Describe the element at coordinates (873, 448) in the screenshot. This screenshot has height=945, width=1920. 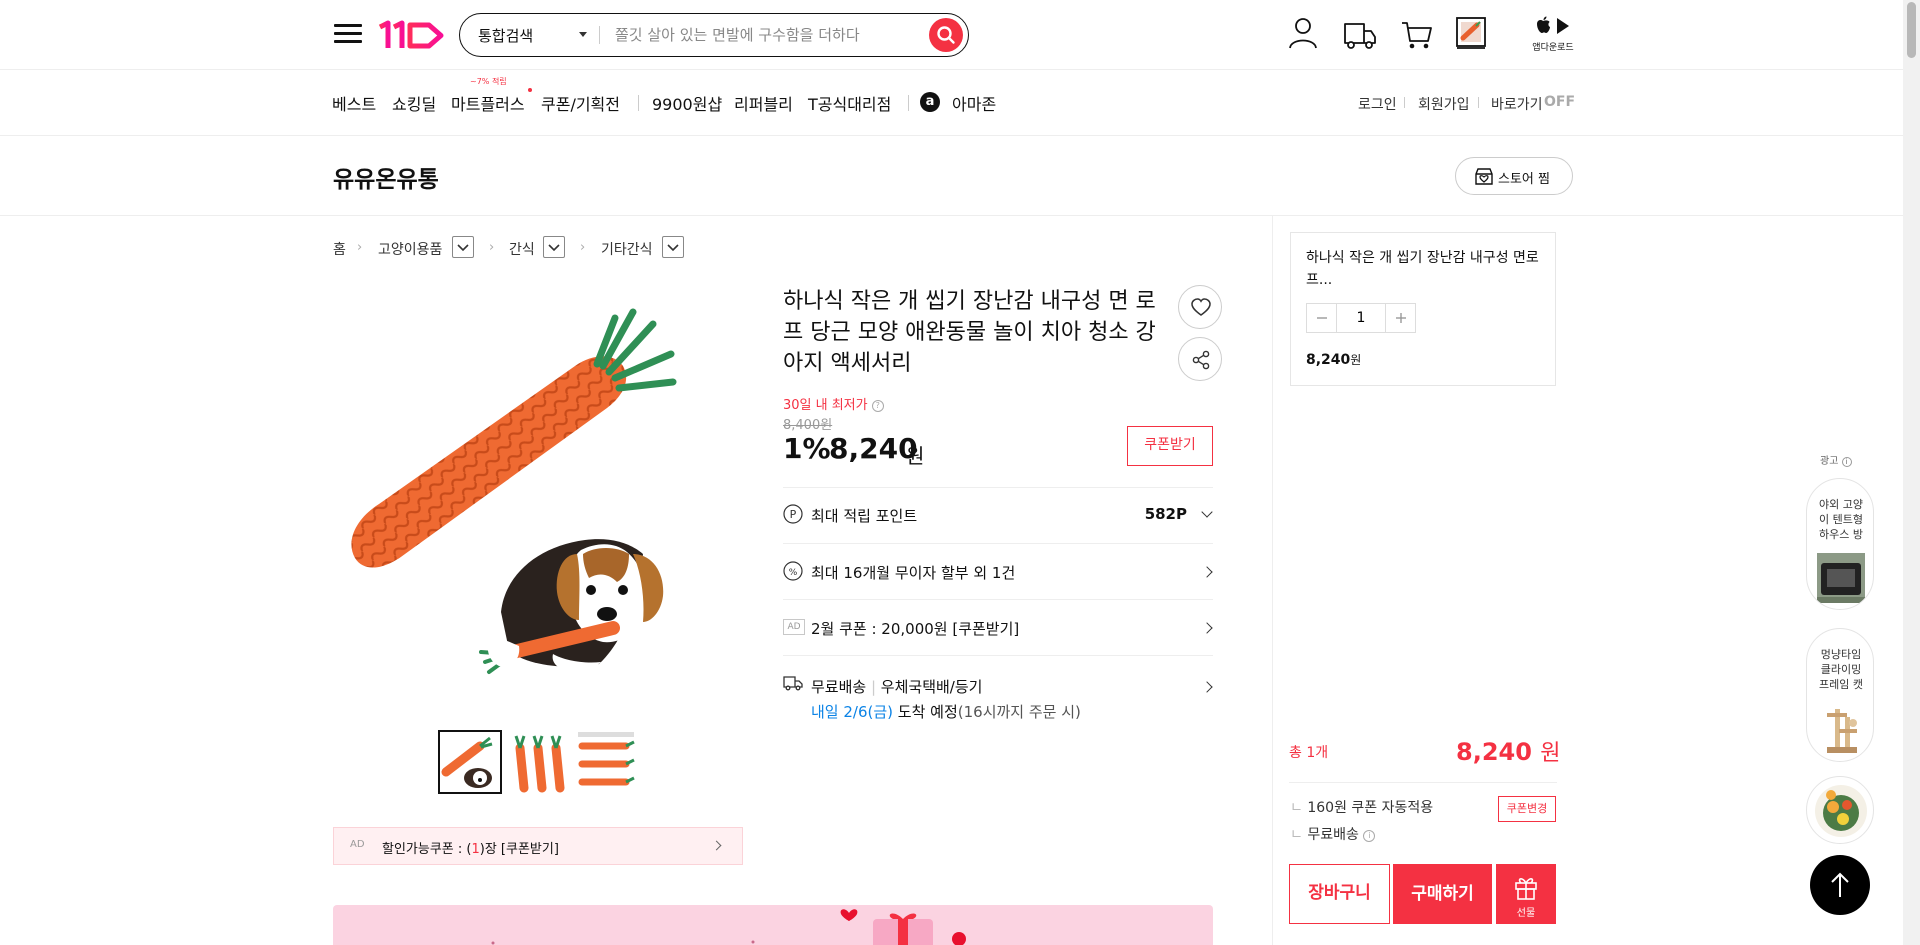
I see `sale-price: 8,240` at that location.